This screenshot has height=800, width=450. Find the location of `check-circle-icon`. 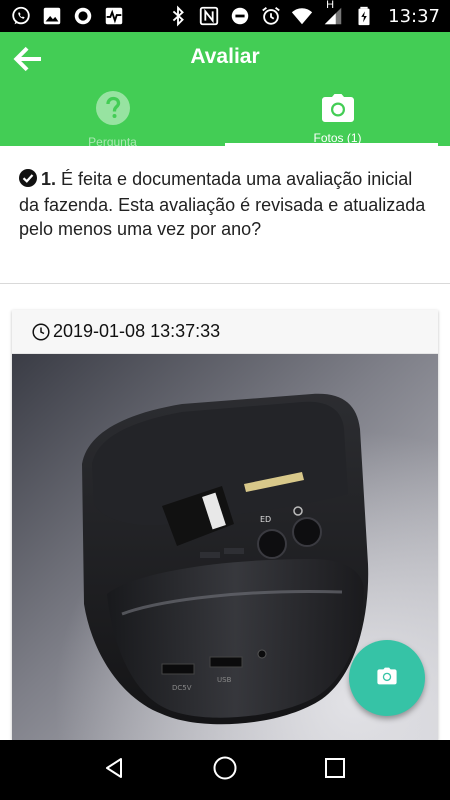

check-circle-icon is located at coordinates (28, 181).